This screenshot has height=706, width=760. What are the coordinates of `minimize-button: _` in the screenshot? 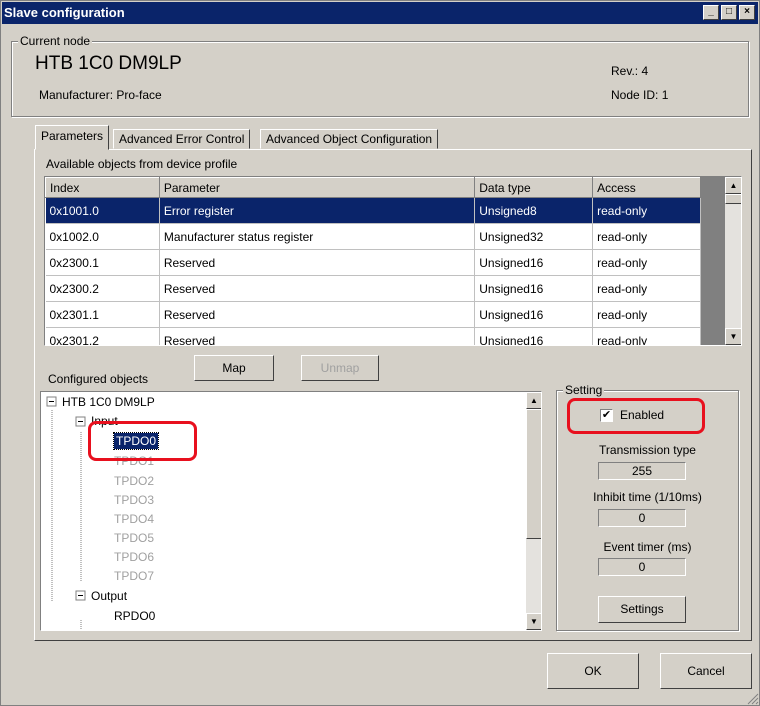 It's located at (711, 12).